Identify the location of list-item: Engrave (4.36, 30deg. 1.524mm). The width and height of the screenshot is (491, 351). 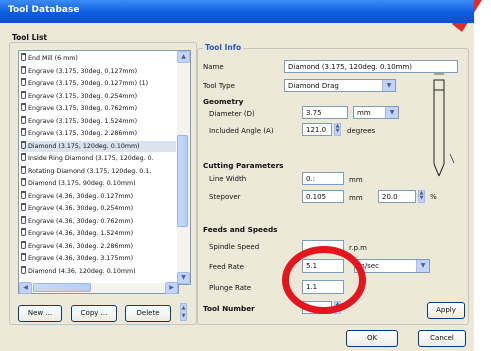
(98, 233).